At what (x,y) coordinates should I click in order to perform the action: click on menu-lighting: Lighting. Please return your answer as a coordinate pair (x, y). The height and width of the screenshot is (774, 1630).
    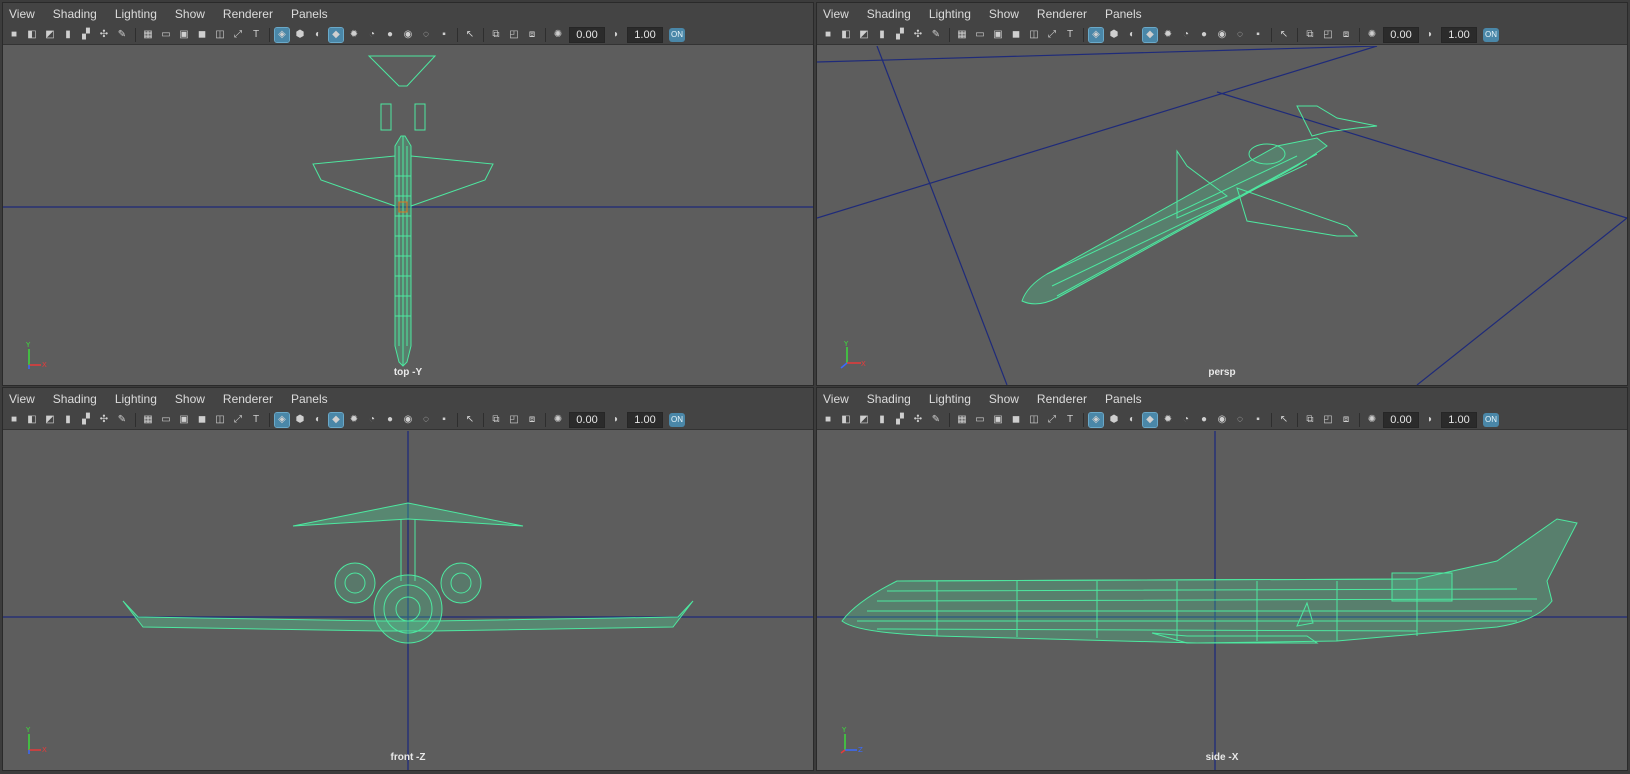
    Looking at the image, I should click on (950, 399).